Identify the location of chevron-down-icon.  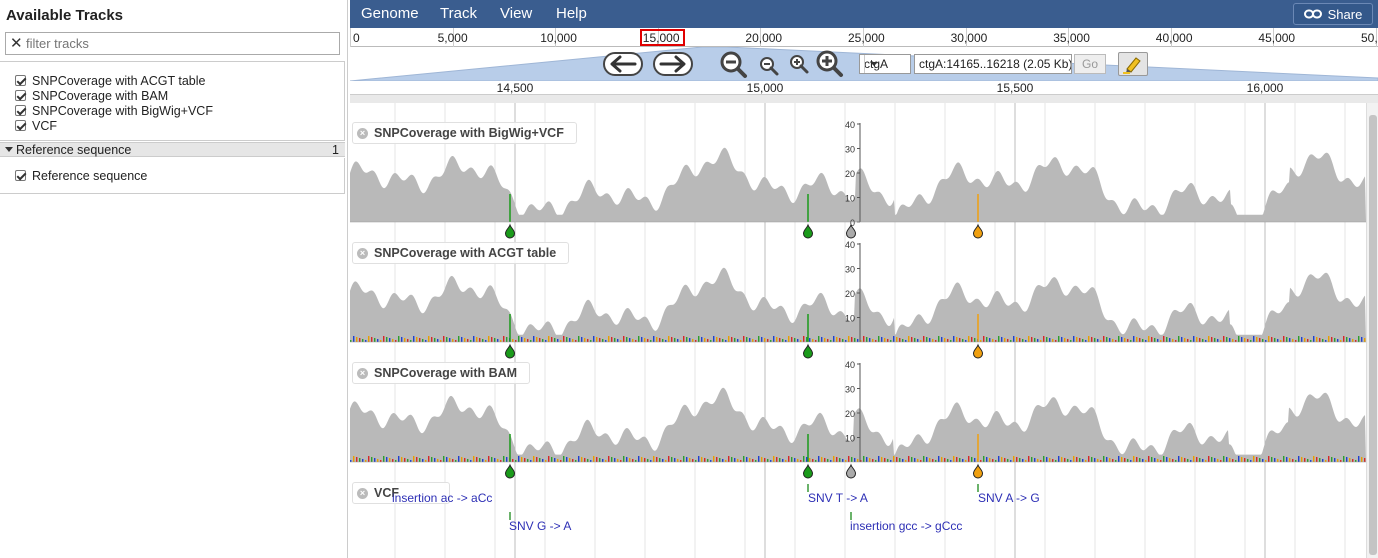
(872, 64).